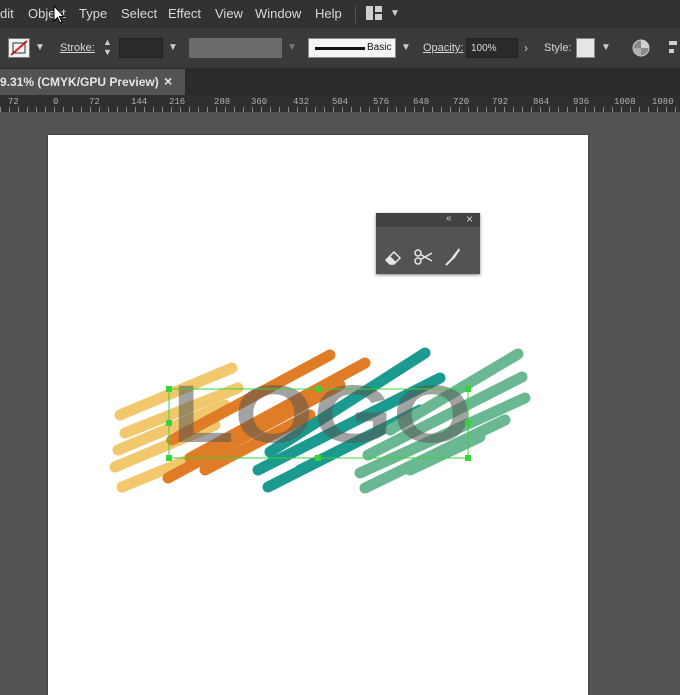  What do you see at coordinates (328, 13) in the screenshot?
I see `menu-help: Help` at bounding box center [328, 13].